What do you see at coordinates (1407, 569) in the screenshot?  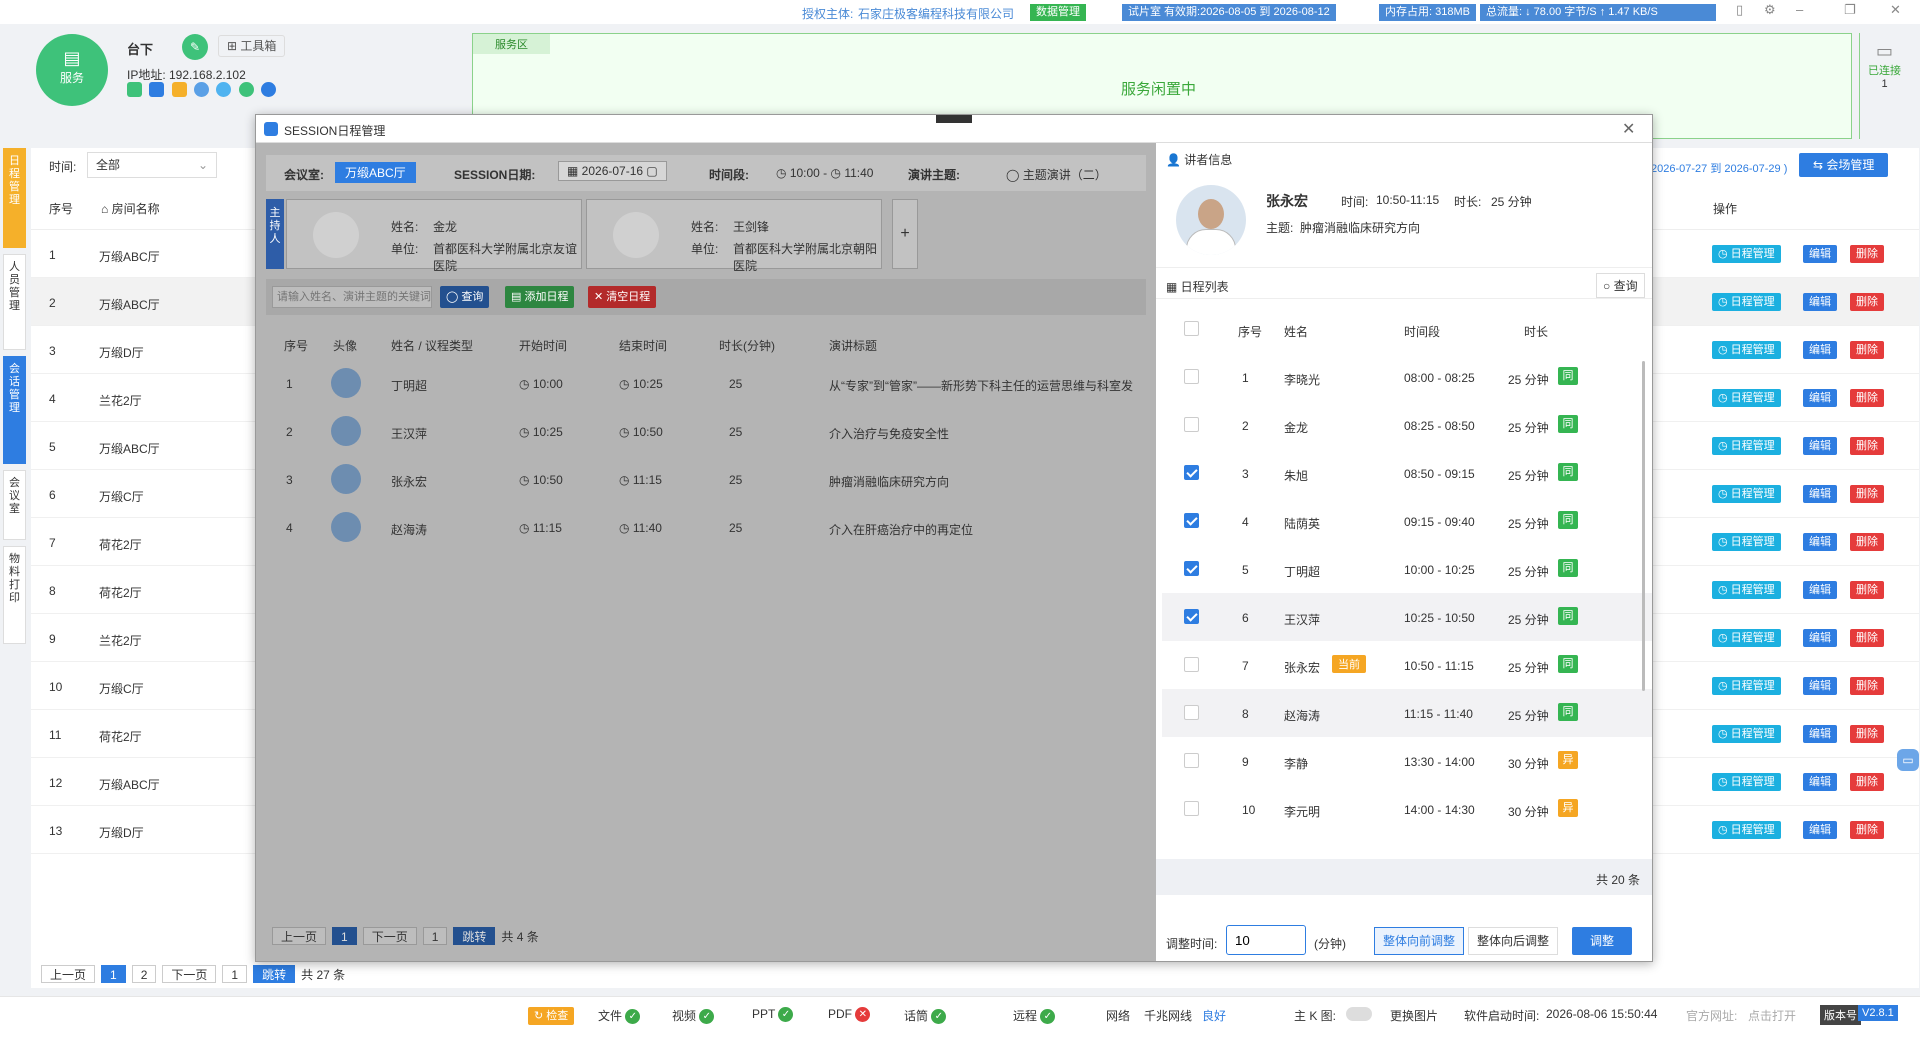 I see `schedule-row: 5 丁明超 10:00 - 10:25 25 分钟 同` at bounding box center [1407, 569].